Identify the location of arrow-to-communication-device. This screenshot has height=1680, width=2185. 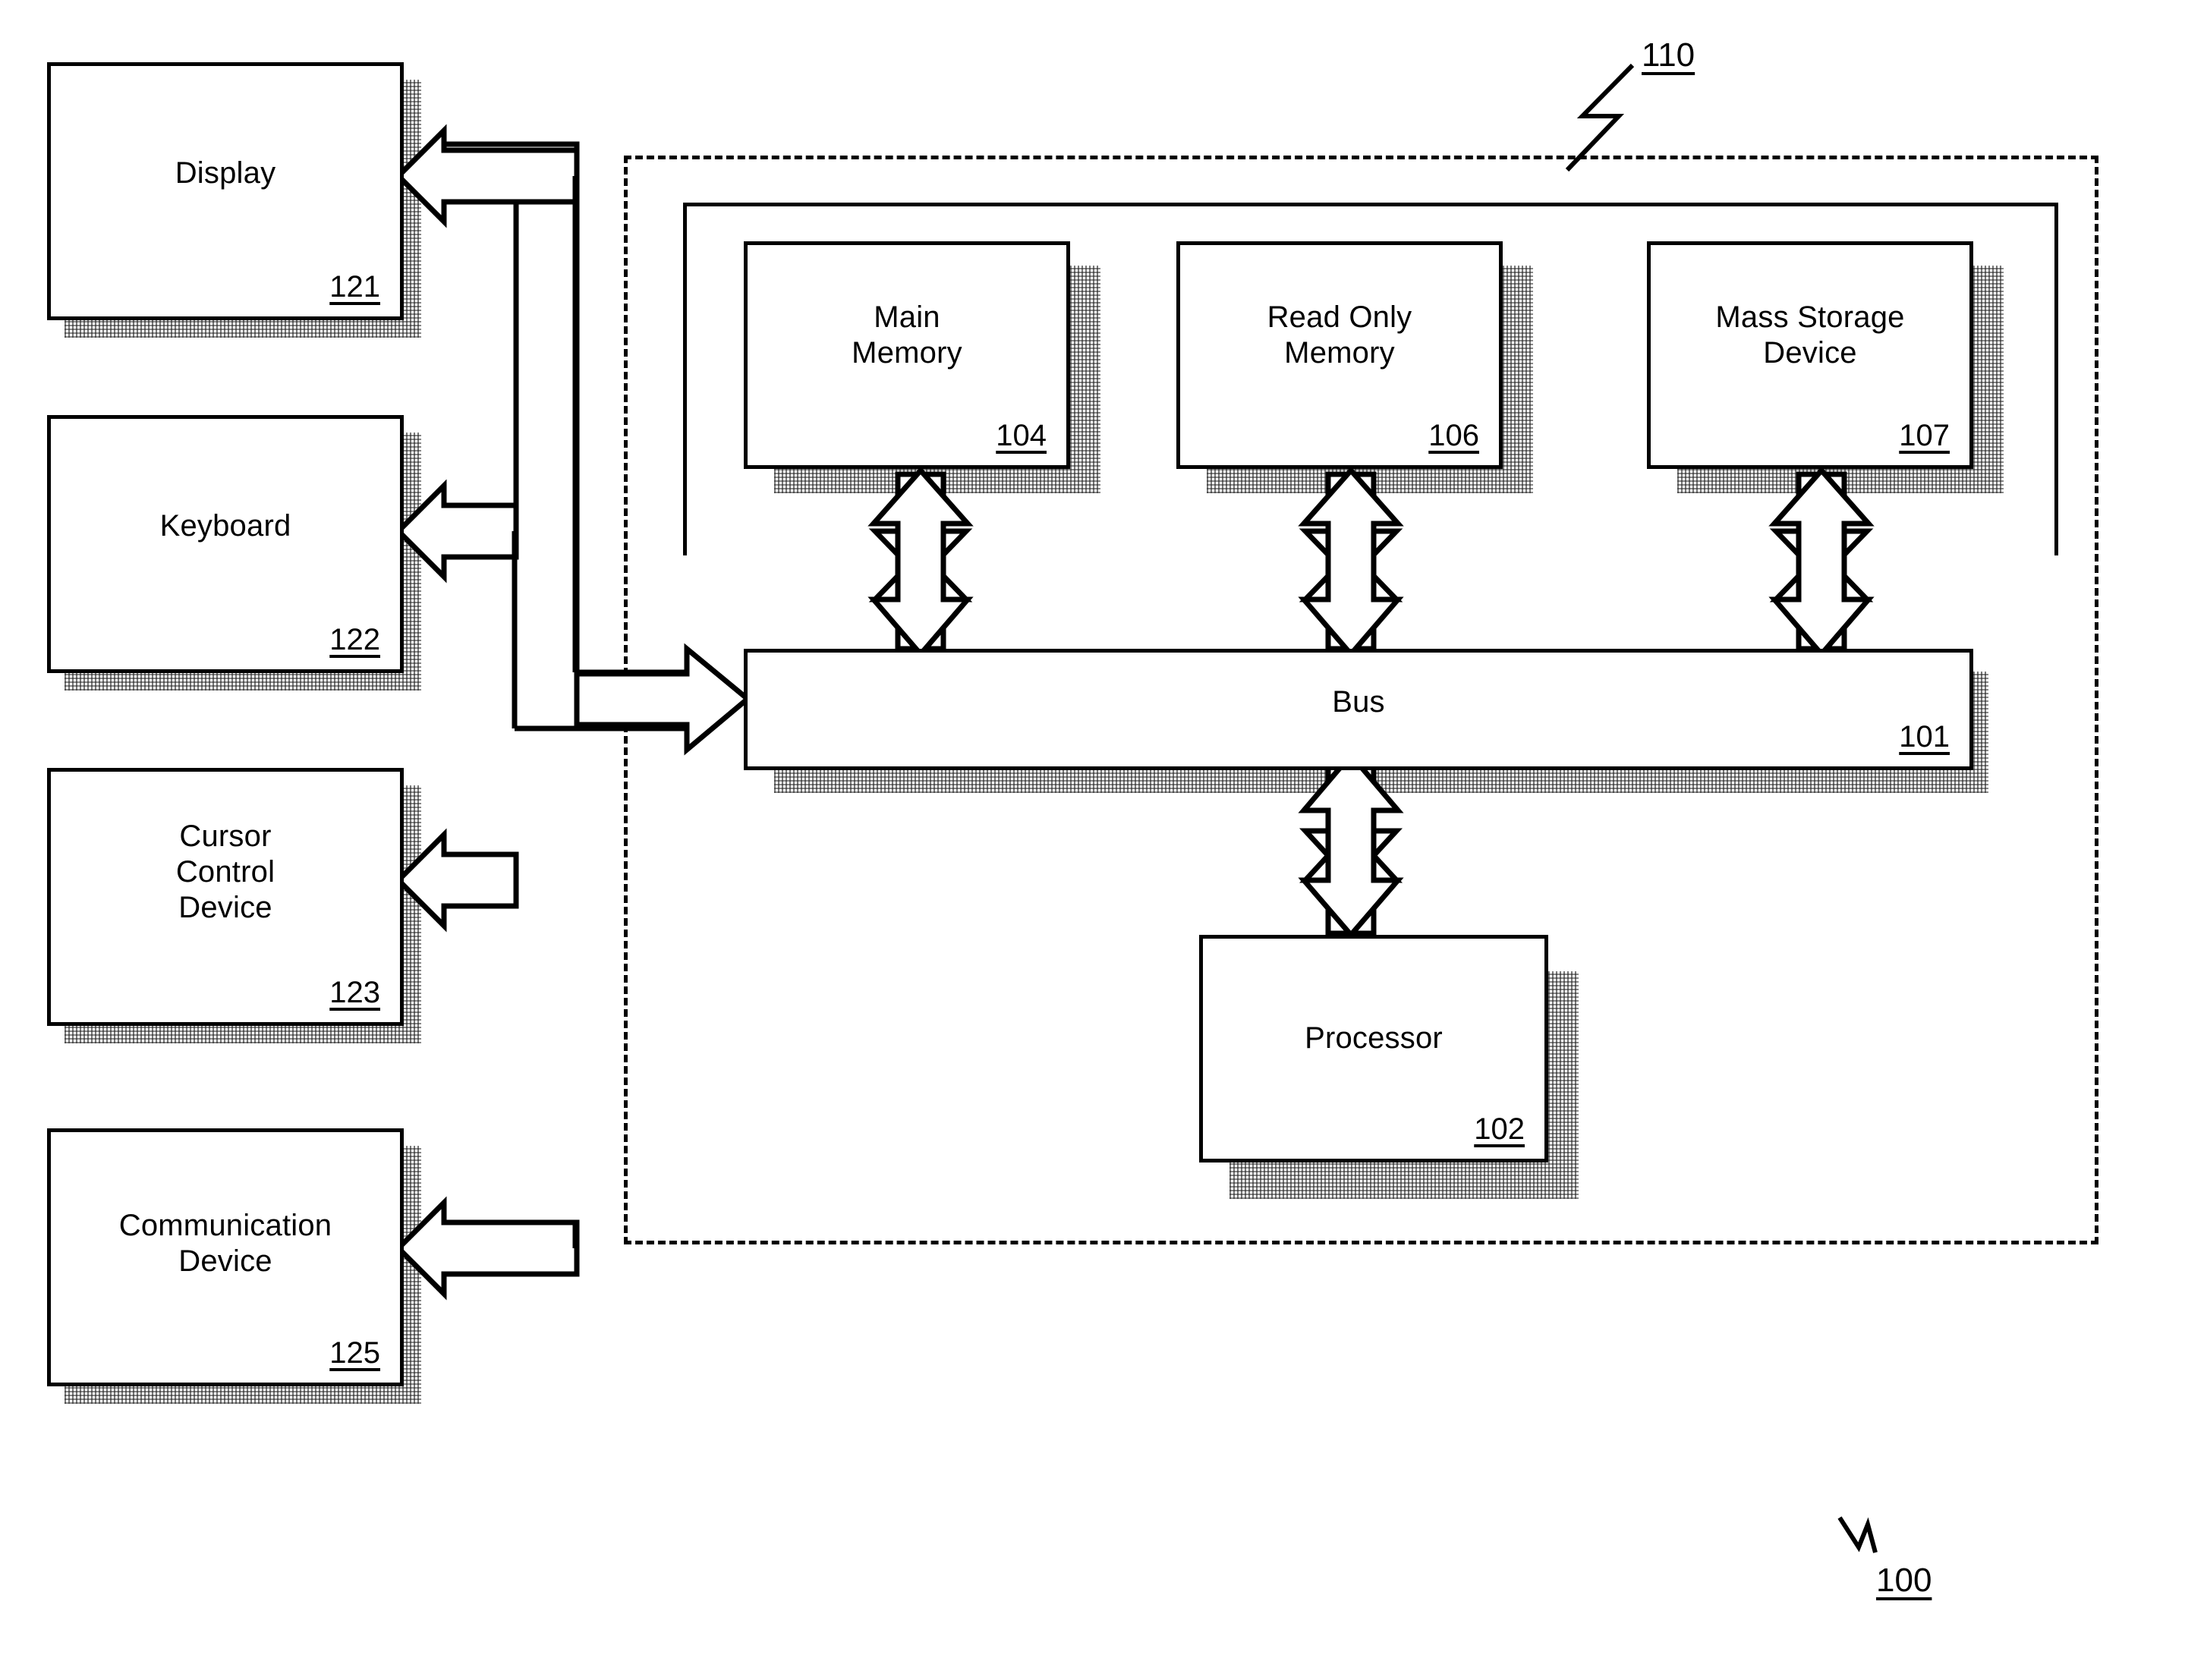
(487, 1248).